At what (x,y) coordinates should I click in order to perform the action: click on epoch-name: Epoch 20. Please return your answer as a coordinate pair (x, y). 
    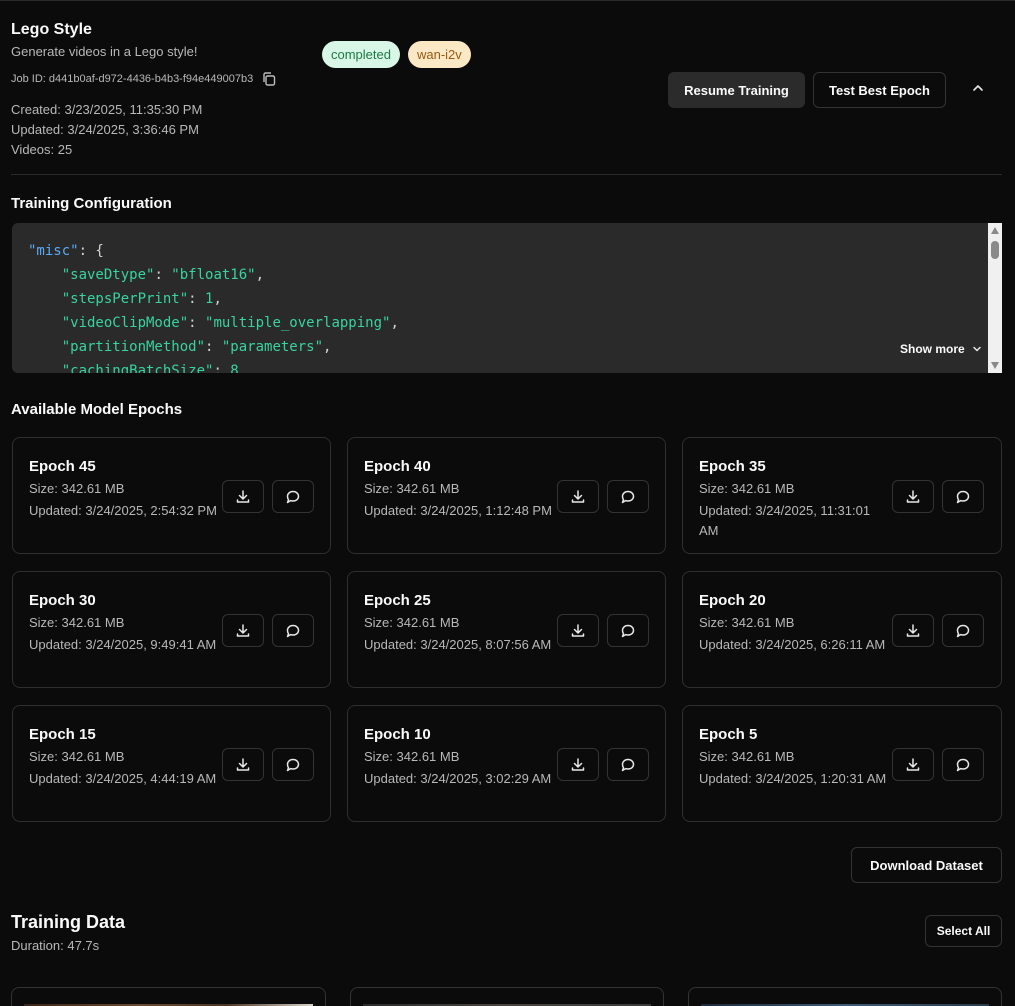
    Looking at the image, I should click on (732, 600).